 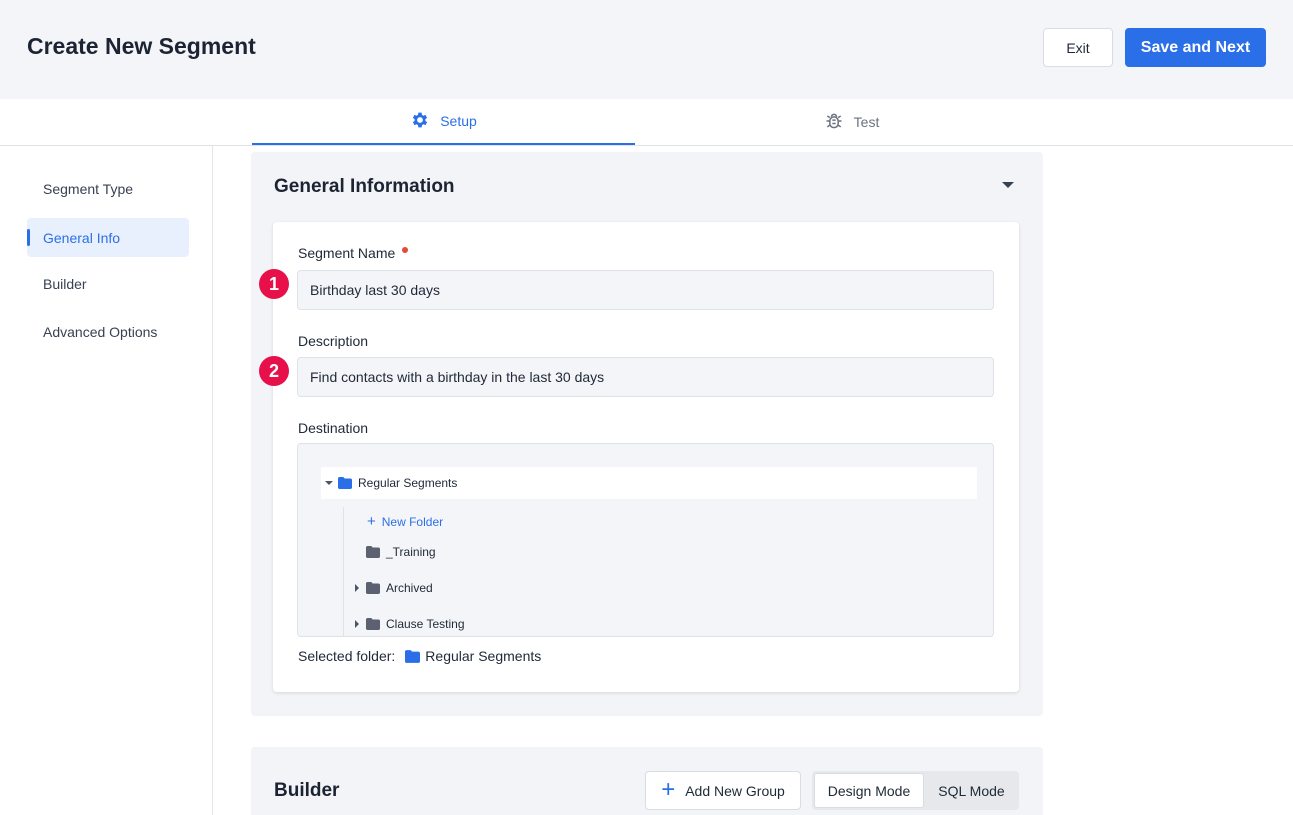 I want to click on tree-item-training: _Training, so click(x=401, y=552).